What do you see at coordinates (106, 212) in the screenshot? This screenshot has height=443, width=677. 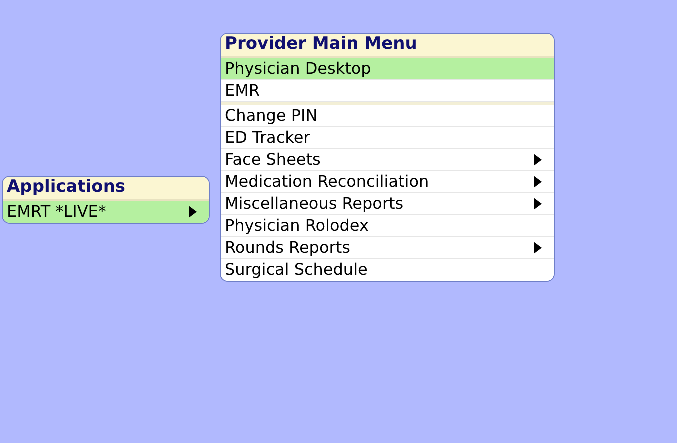 I see `menu-item: EMRT *LIVE*` at bounding box center [106, 212].